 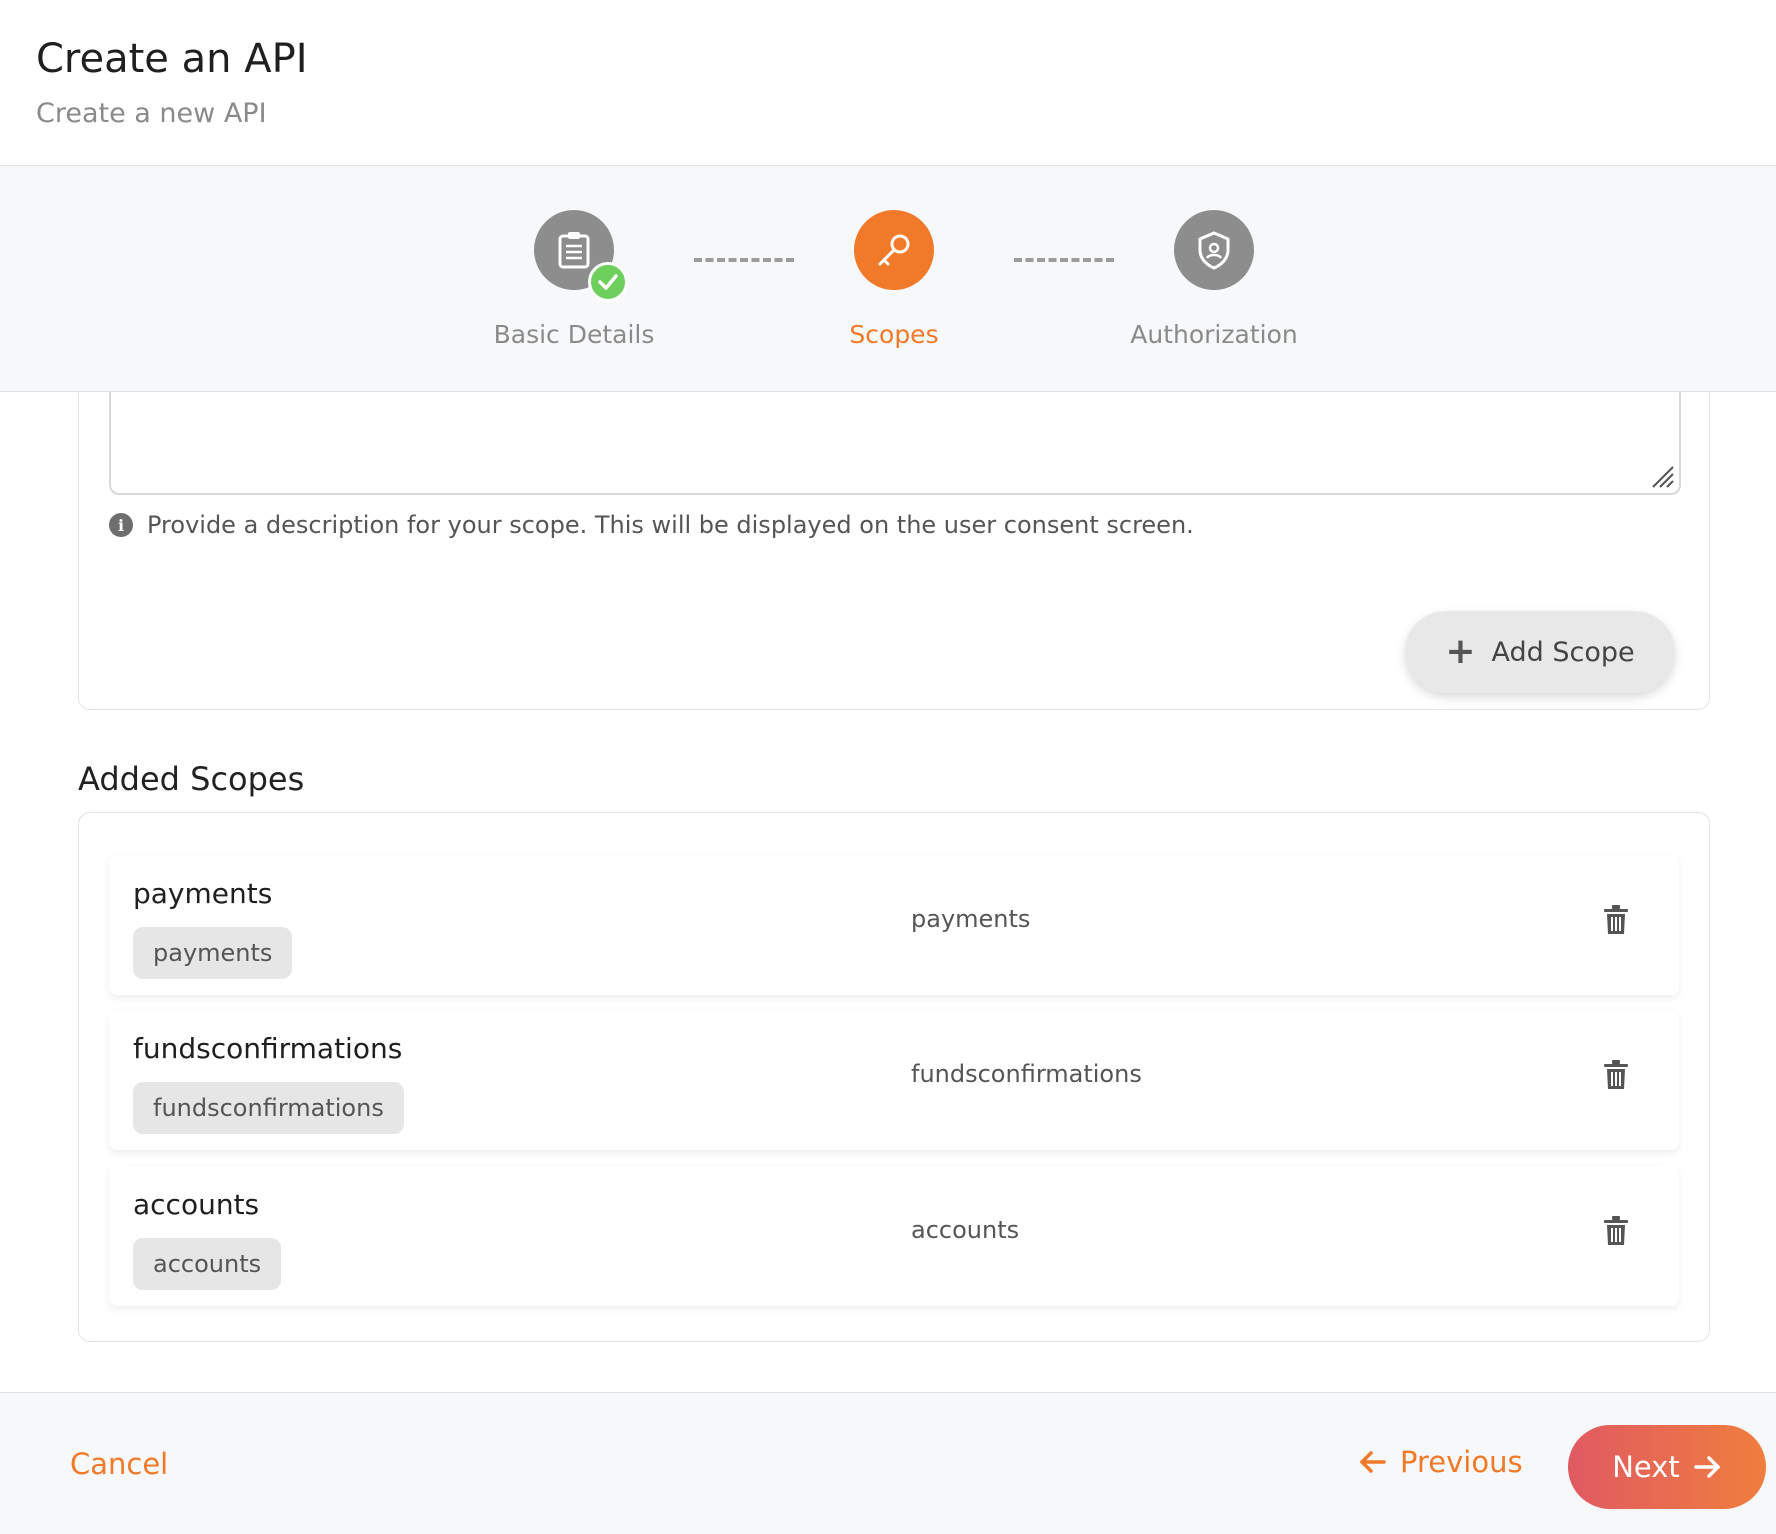 What do you see at coordinates (894, 334) in the screenshot?
I see `step-label: Scopes` at bounding box center [894, 334].